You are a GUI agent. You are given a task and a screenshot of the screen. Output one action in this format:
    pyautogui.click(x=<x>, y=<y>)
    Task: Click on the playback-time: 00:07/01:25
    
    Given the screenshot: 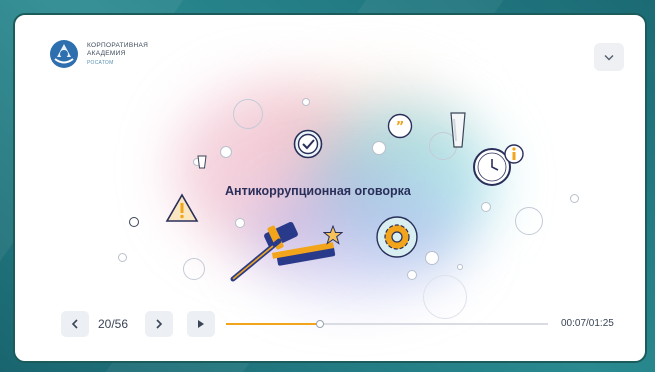 What is the action you would take?
    pyautogui.click(x=587, y=323)
    